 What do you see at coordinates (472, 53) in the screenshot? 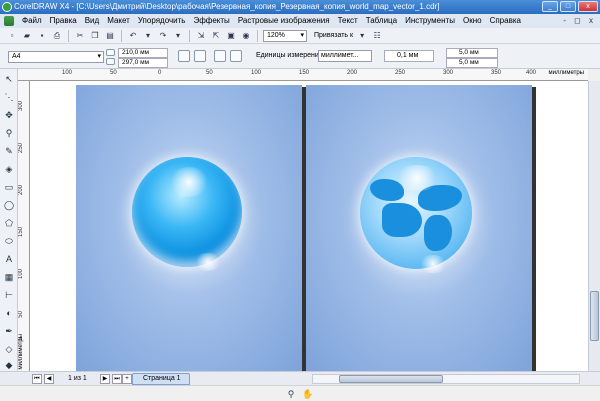
I see `duplicate-distance-x-field: 5,0 мм` at bounding box center [472, 53].